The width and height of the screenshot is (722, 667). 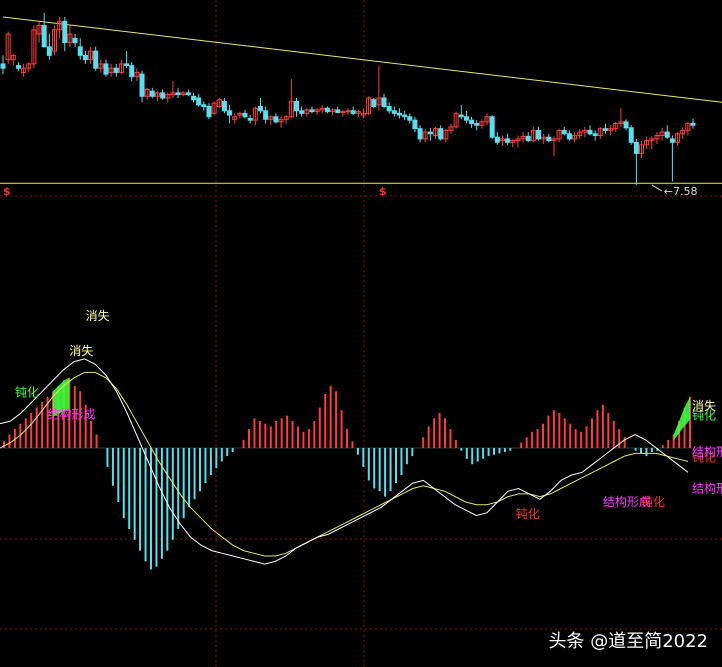 I want to click on trendline, so click(x=362, y=59).